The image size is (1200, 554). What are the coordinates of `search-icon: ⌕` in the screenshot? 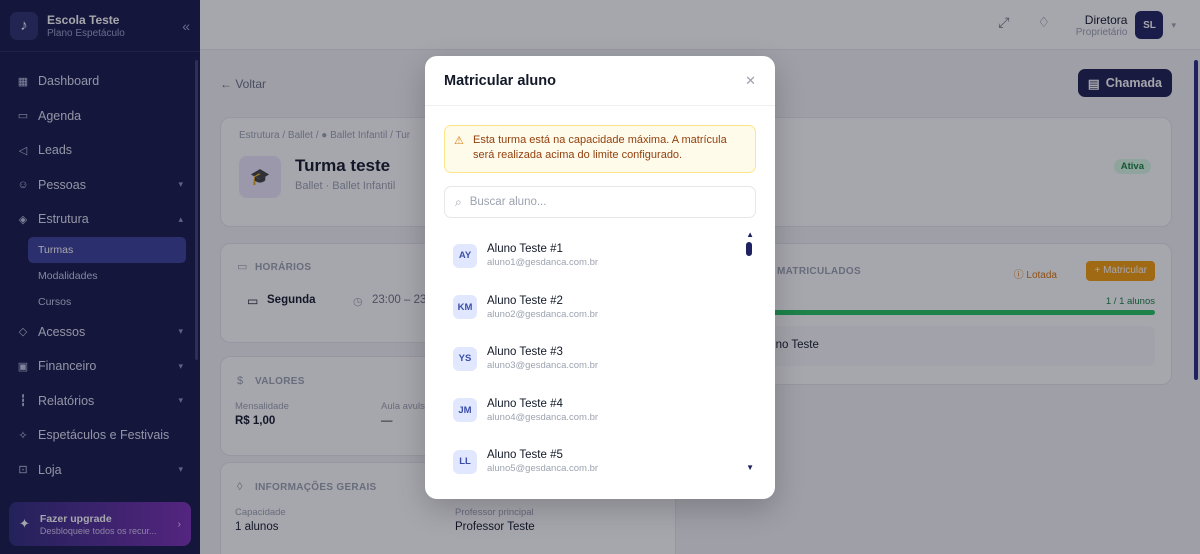 It's located at (458, 201).